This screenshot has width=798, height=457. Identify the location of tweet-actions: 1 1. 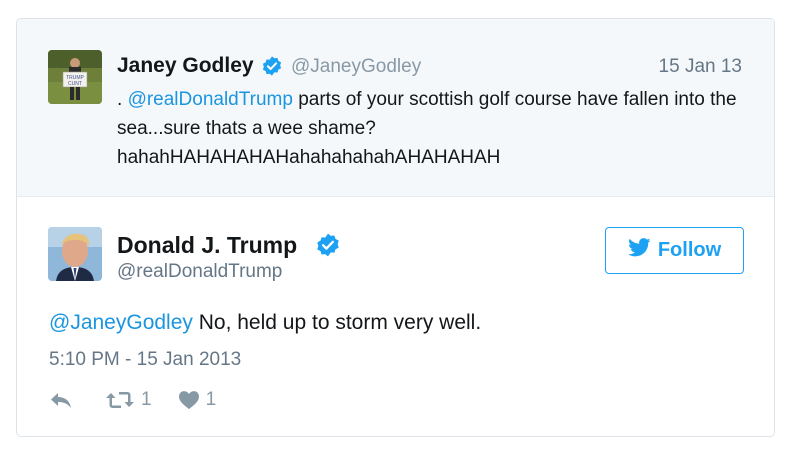
(132, 400).